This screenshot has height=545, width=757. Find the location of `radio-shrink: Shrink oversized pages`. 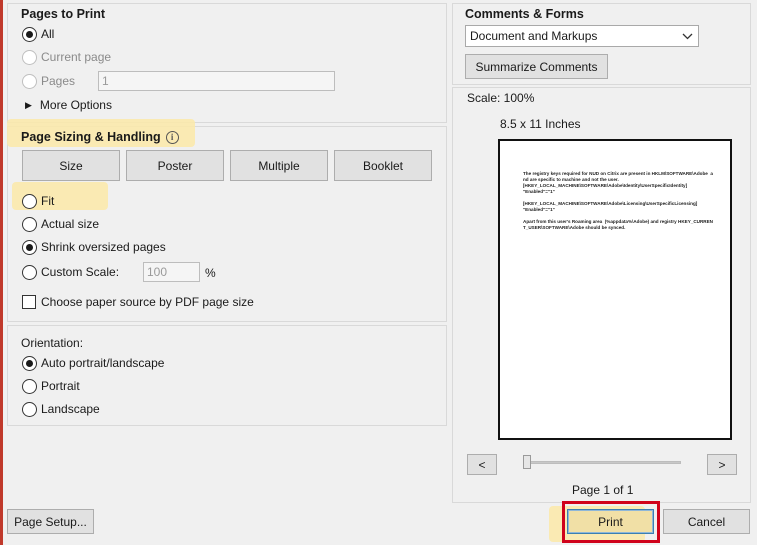

radio-shrink: Shrink oversized pages is located at coordinates (94, 247).